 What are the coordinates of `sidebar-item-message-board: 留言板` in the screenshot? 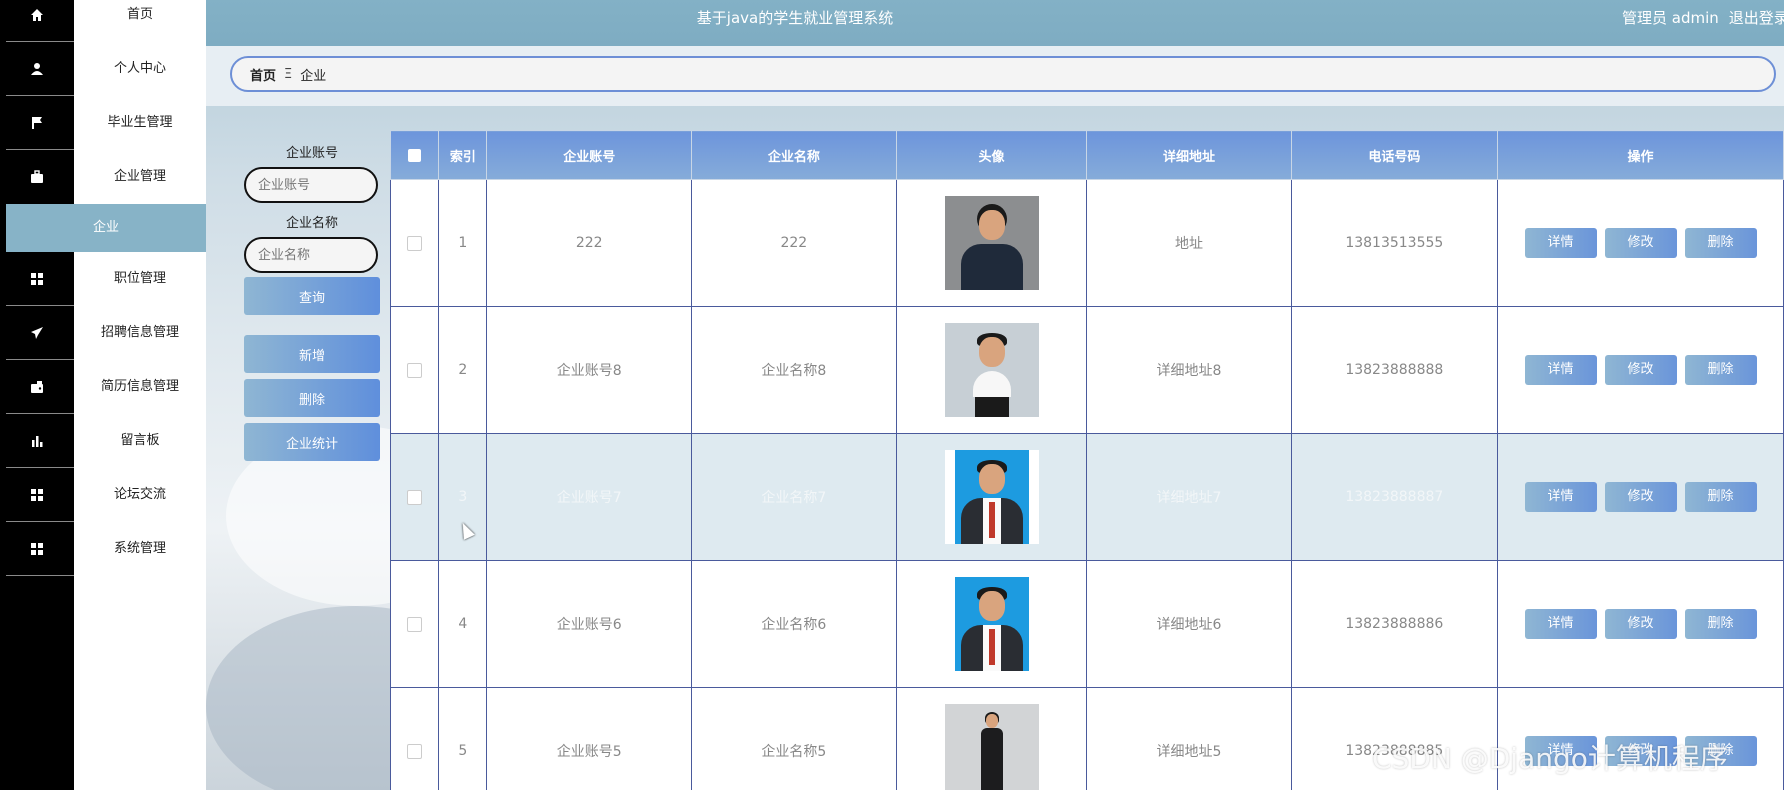 It's located at (103, 441).